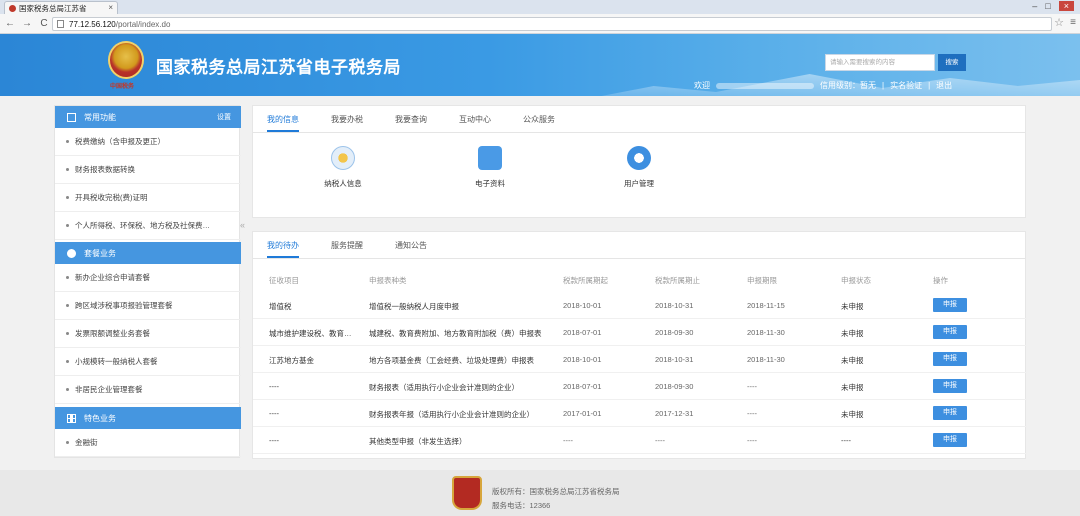 The width and height of the screenshot is (1080, 516). I want to click on footer-copyright: 版权所有：国家税务总局江苏省税务局, so click(556, 491).